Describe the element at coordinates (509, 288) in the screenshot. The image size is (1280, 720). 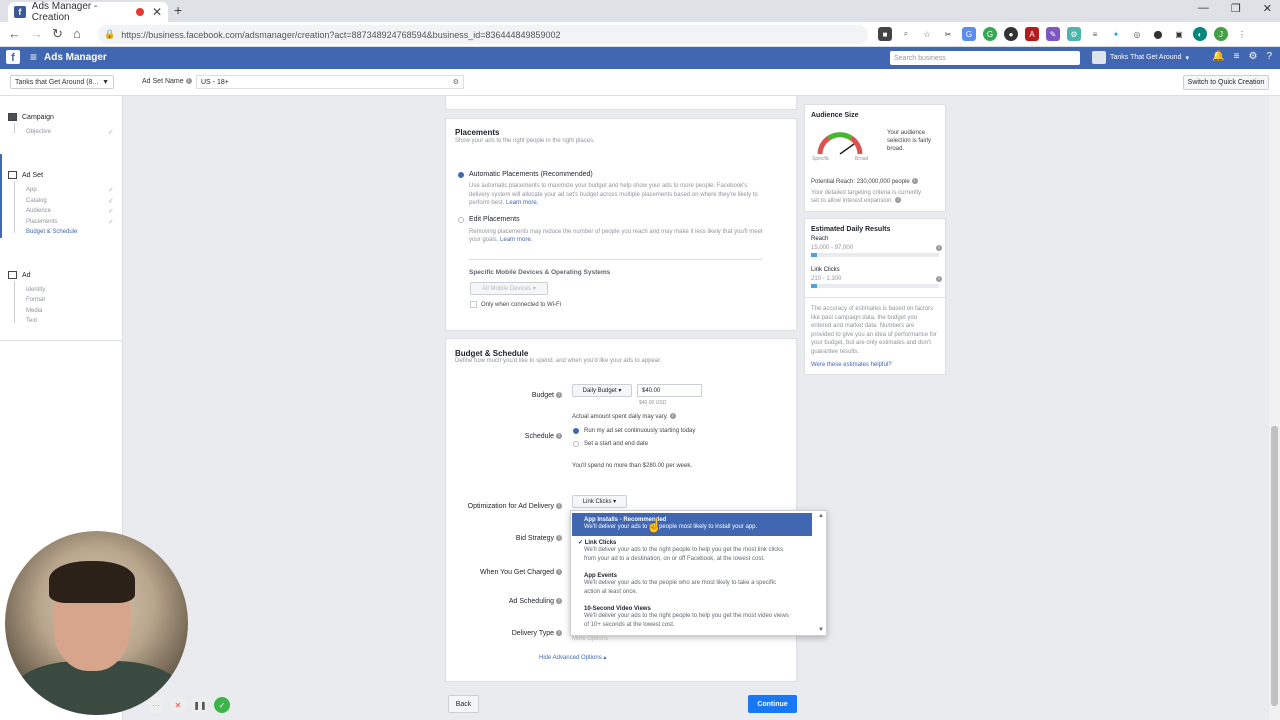
I see `mobile-devices-select: All Mobile Devices ▾` at that location.